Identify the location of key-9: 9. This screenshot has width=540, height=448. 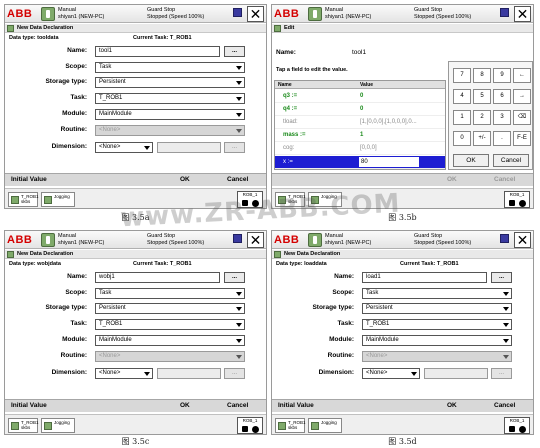
(502, 75).